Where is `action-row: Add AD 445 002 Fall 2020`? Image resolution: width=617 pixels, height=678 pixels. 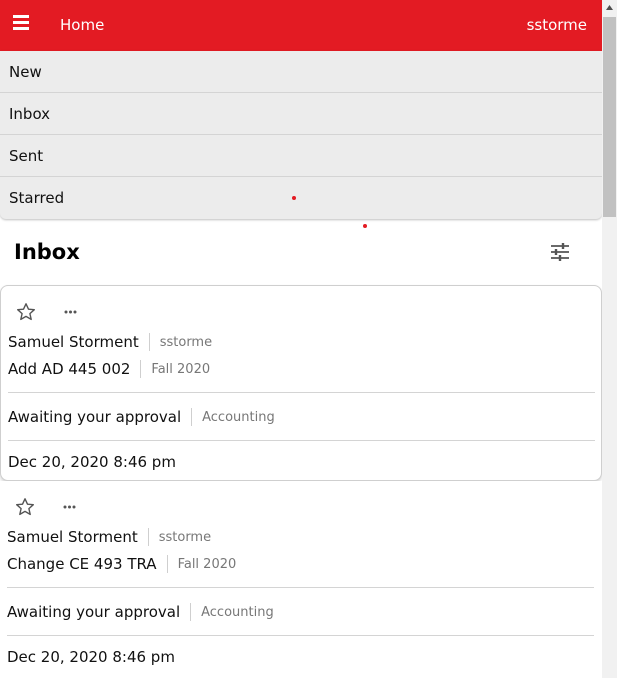 action-row: Add AD 445 002 Fall 2020 is located at coordinates (109, 369).